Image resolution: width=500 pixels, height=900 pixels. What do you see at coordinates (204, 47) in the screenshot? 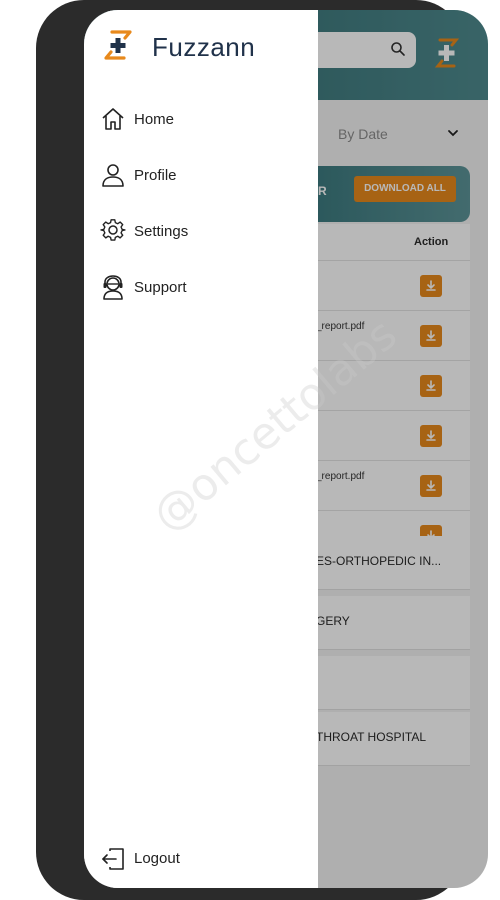
I see `app-name: Fuzzann` at bounding box center [204, 47].